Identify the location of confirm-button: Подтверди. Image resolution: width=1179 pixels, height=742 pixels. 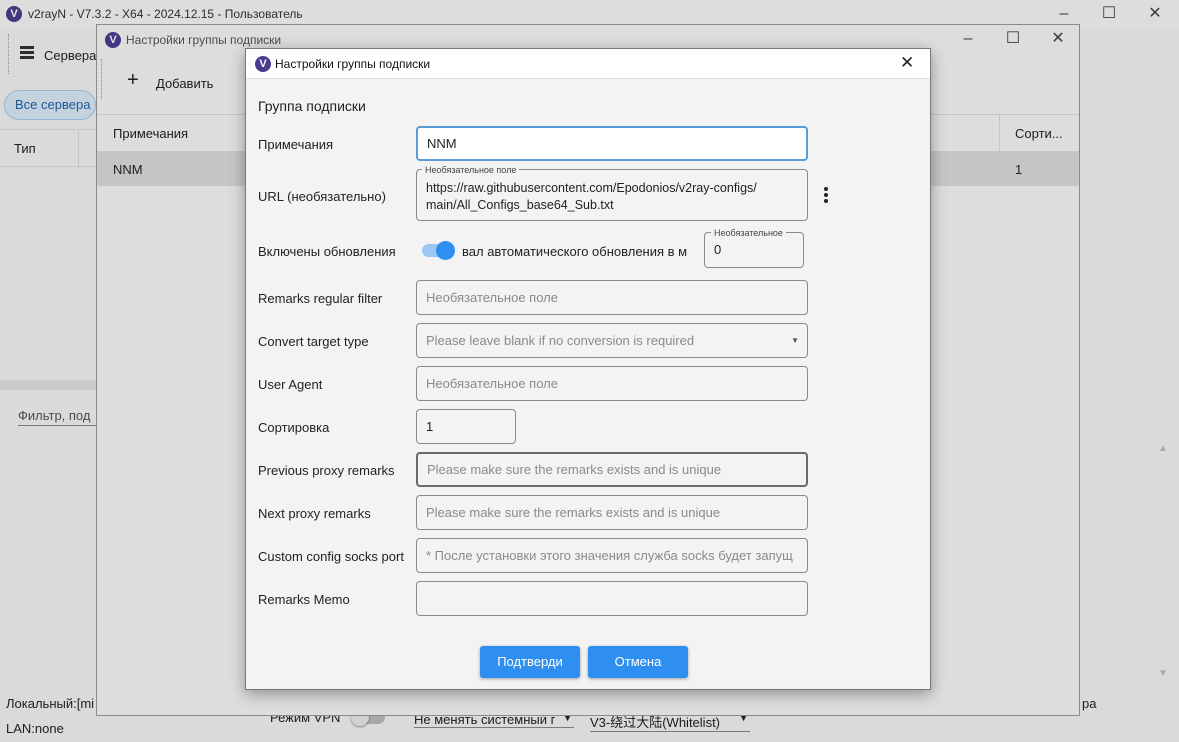
(530, 662).